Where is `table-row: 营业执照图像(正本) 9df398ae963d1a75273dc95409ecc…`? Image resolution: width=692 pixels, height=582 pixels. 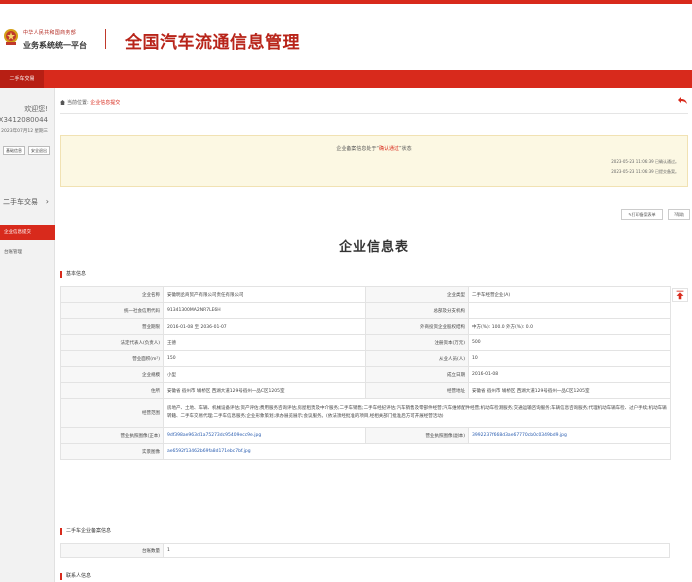
table-row: 营业执照图像(正本) 9df398ae963d1a75273dc95409ecc… is located at coordinates (365, 435).